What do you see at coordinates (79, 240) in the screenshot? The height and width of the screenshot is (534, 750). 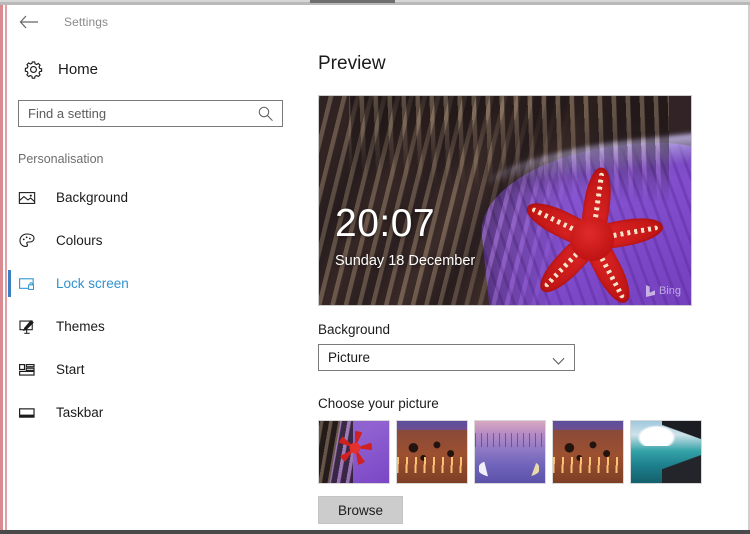 I see `sidebar-label-colours: Colours` at bounding box center [79, 240].